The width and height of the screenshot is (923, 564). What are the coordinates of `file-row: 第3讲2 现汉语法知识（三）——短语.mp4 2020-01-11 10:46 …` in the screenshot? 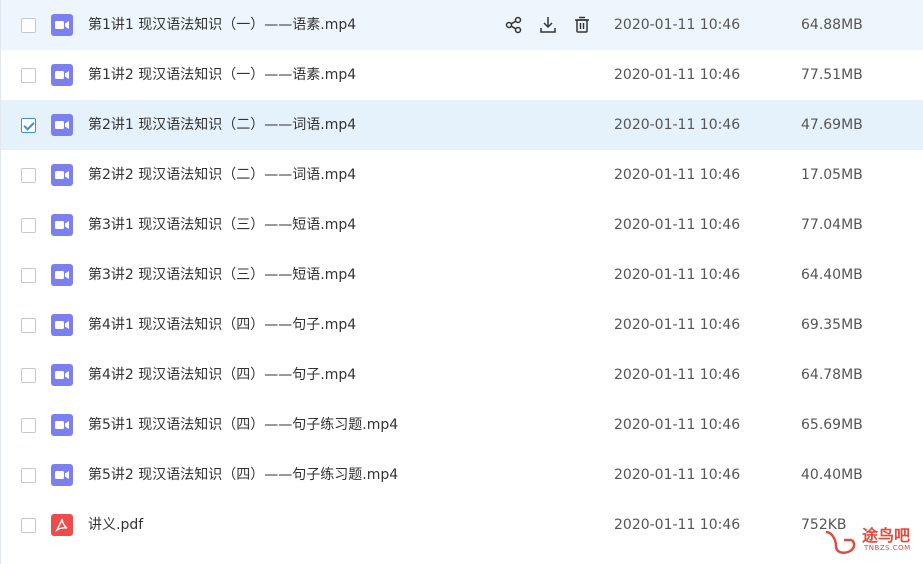 It's located at (462, 275).